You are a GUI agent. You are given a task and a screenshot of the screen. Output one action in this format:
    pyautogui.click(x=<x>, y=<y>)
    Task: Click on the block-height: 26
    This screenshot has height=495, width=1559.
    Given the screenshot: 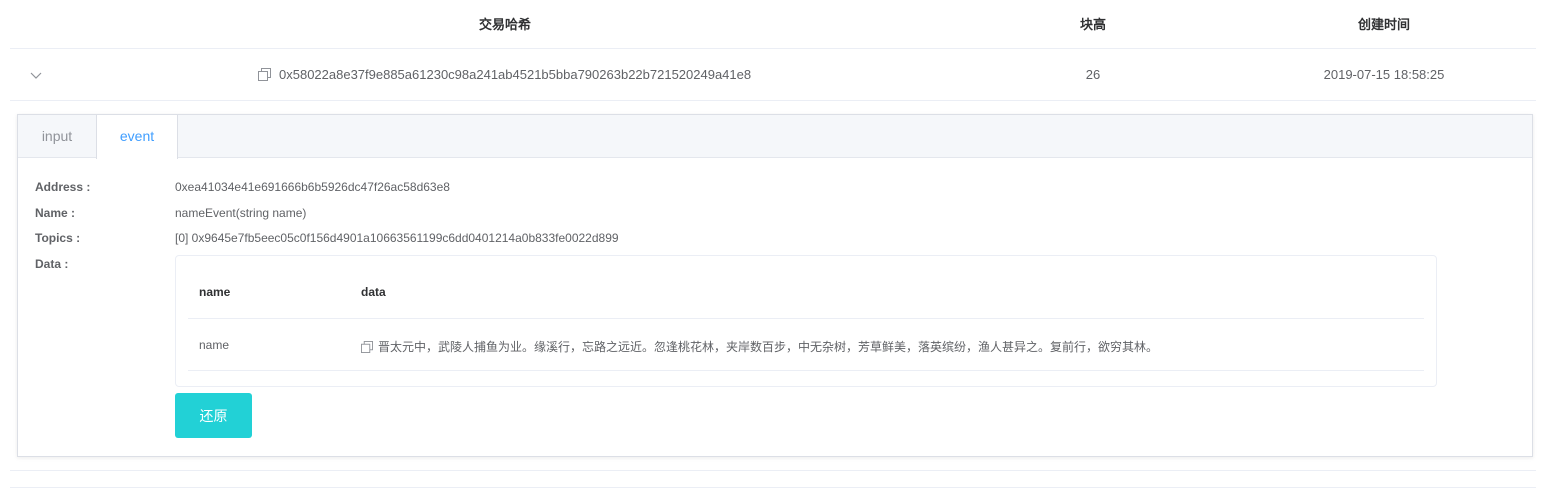 What is the action you would take?
    pyautogui.click(x=1093, y=74)
    